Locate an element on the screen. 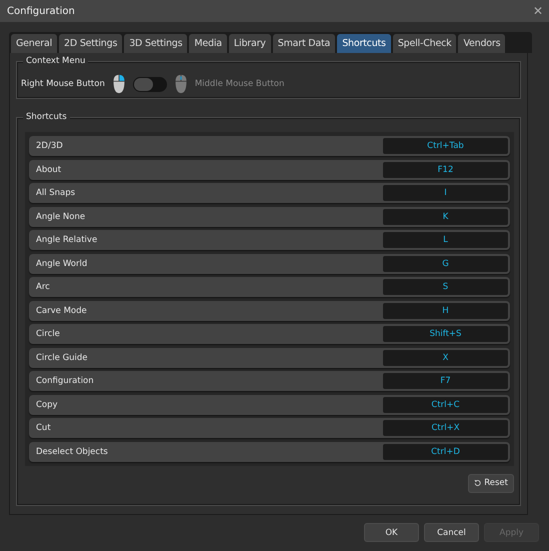 This screenshot has height=551, width=549. tab: Shortcuts is located at coordinates (364, 43).